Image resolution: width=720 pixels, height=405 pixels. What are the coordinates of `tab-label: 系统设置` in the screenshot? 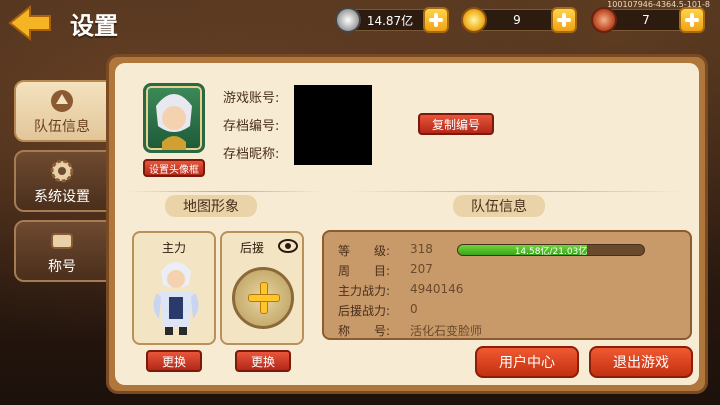 It's located at (62, 197).